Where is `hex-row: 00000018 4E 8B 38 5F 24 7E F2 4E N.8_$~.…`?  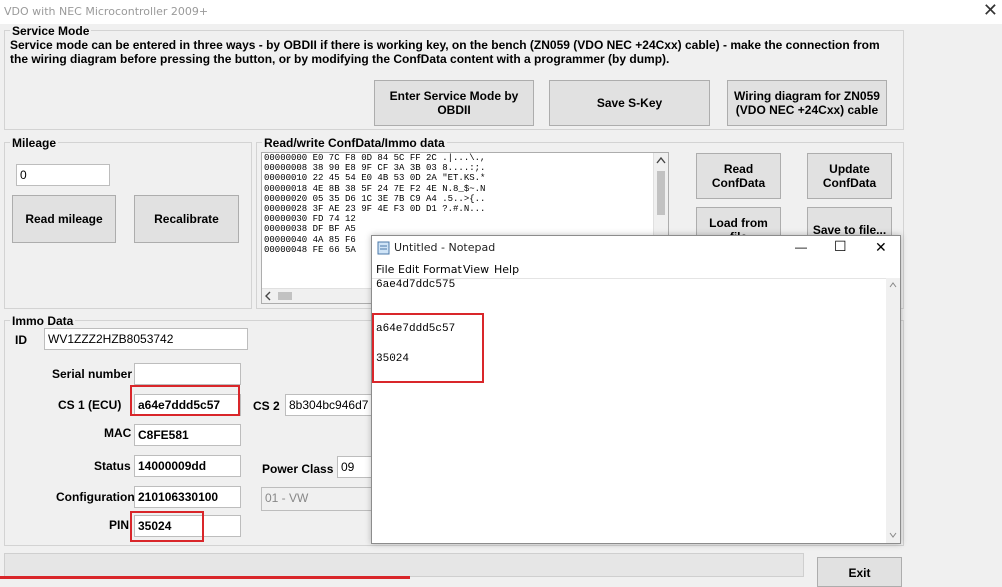 hex-row: 00000018 4E 8B 38 5F 24 7E F2 4E N.8_$~.… is located at coordinates (375, 188).